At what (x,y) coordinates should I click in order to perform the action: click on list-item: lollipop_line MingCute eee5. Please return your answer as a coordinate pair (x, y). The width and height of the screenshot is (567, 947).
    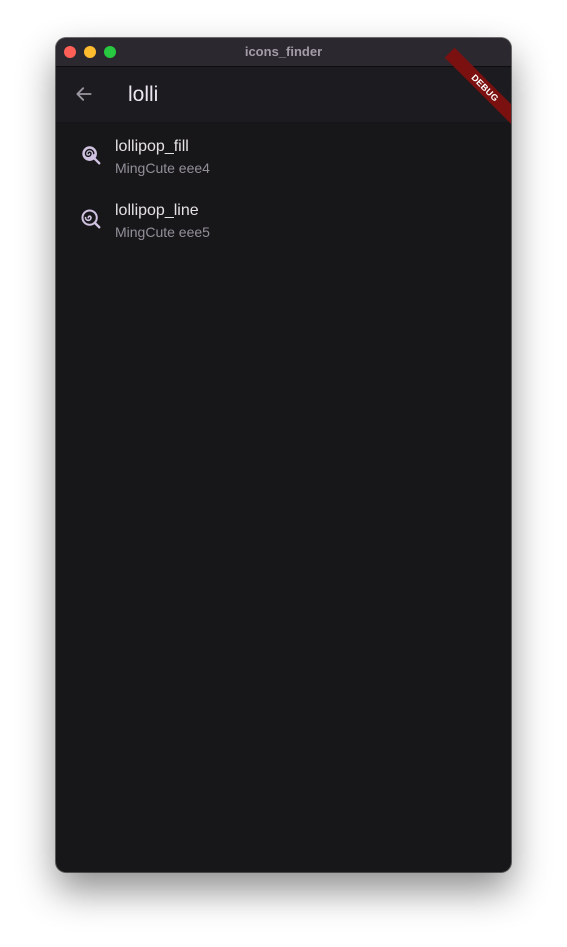
    Looking at the image, I should click on (283, 220).